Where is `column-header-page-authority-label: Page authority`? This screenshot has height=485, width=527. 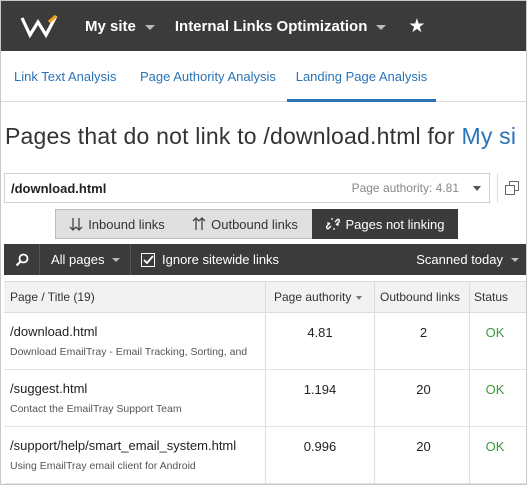
column-header-page-authority-label: Page authority is located at coordinates (313, 297).